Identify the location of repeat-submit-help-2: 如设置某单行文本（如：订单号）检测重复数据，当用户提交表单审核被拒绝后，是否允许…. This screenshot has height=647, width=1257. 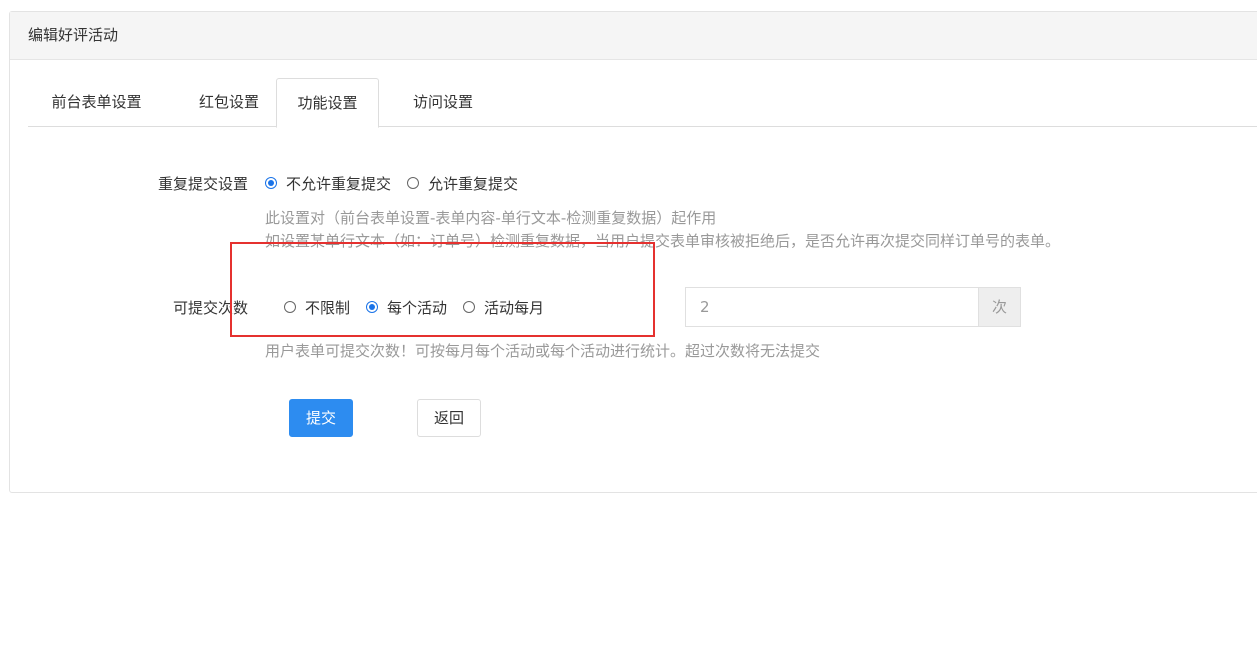
(663, 241).